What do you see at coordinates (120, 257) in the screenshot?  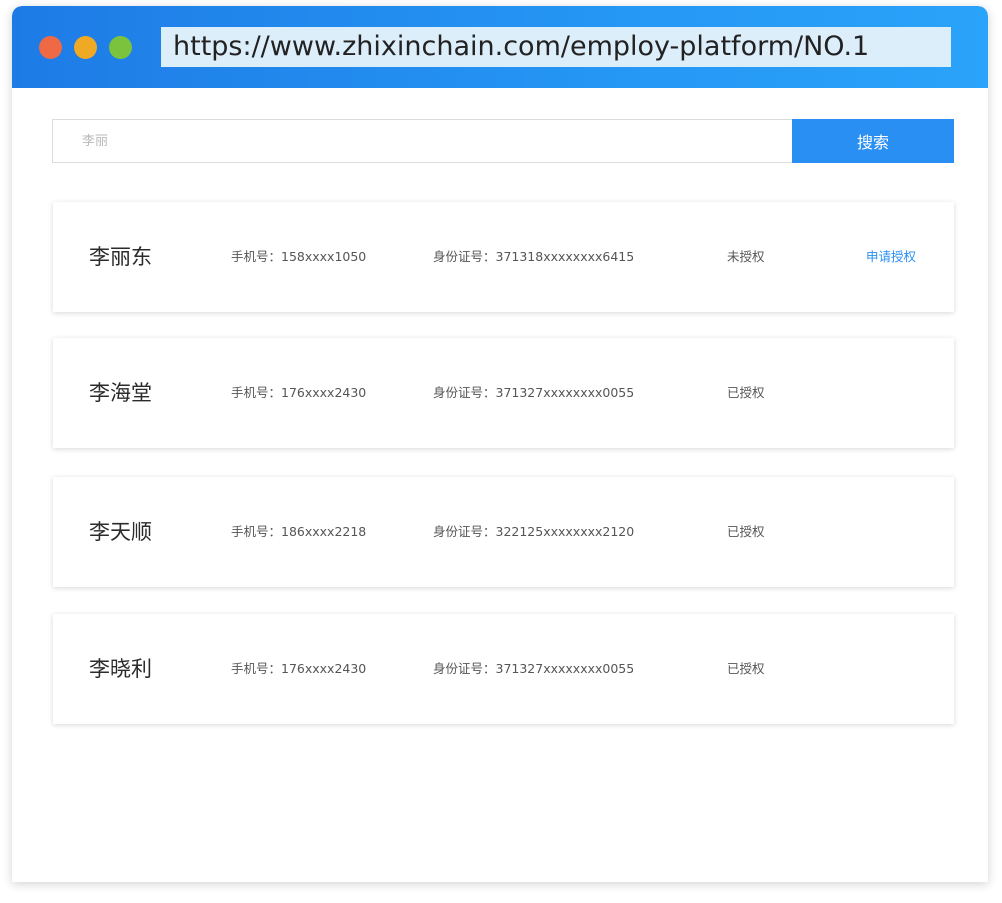 I see `person-name: 李丽东` at bounding box center [120, 257].